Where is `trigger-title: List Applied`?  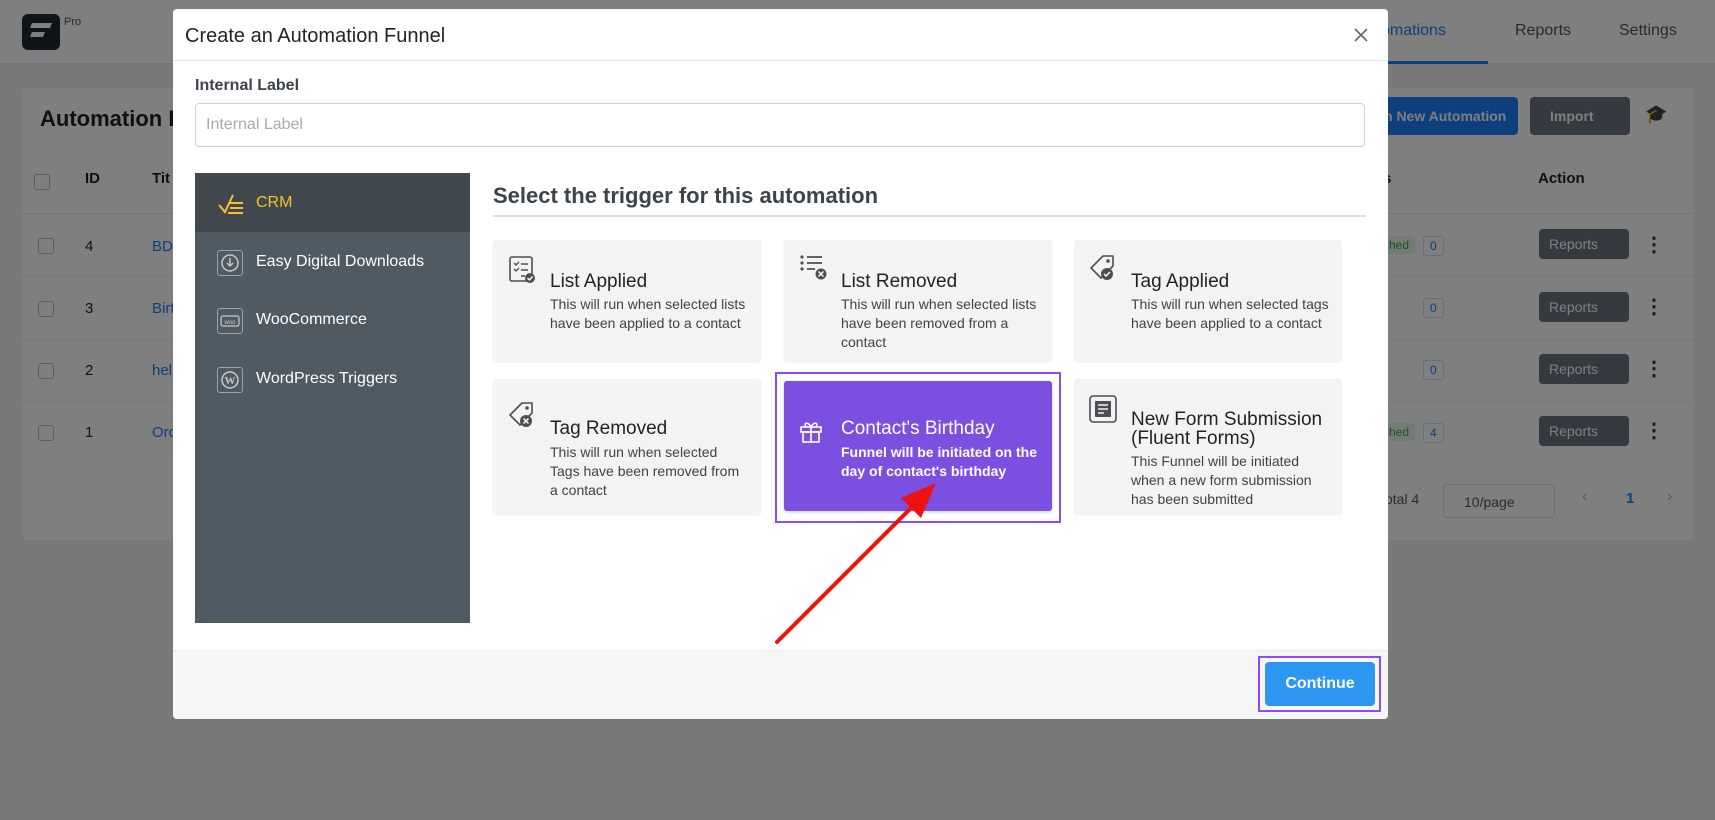
trigger-title: List Applied is located at coordinates (599, 281).